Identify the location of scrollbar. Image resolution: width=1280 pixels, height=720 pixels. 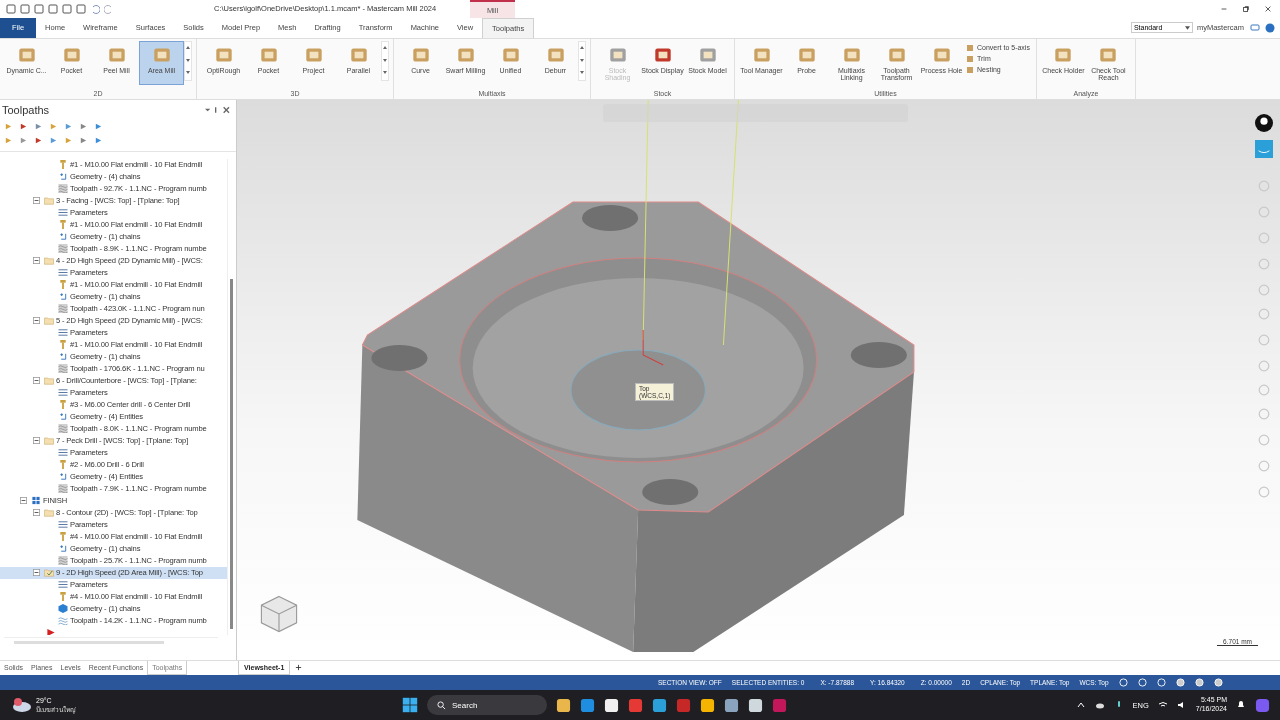
(231, 396).